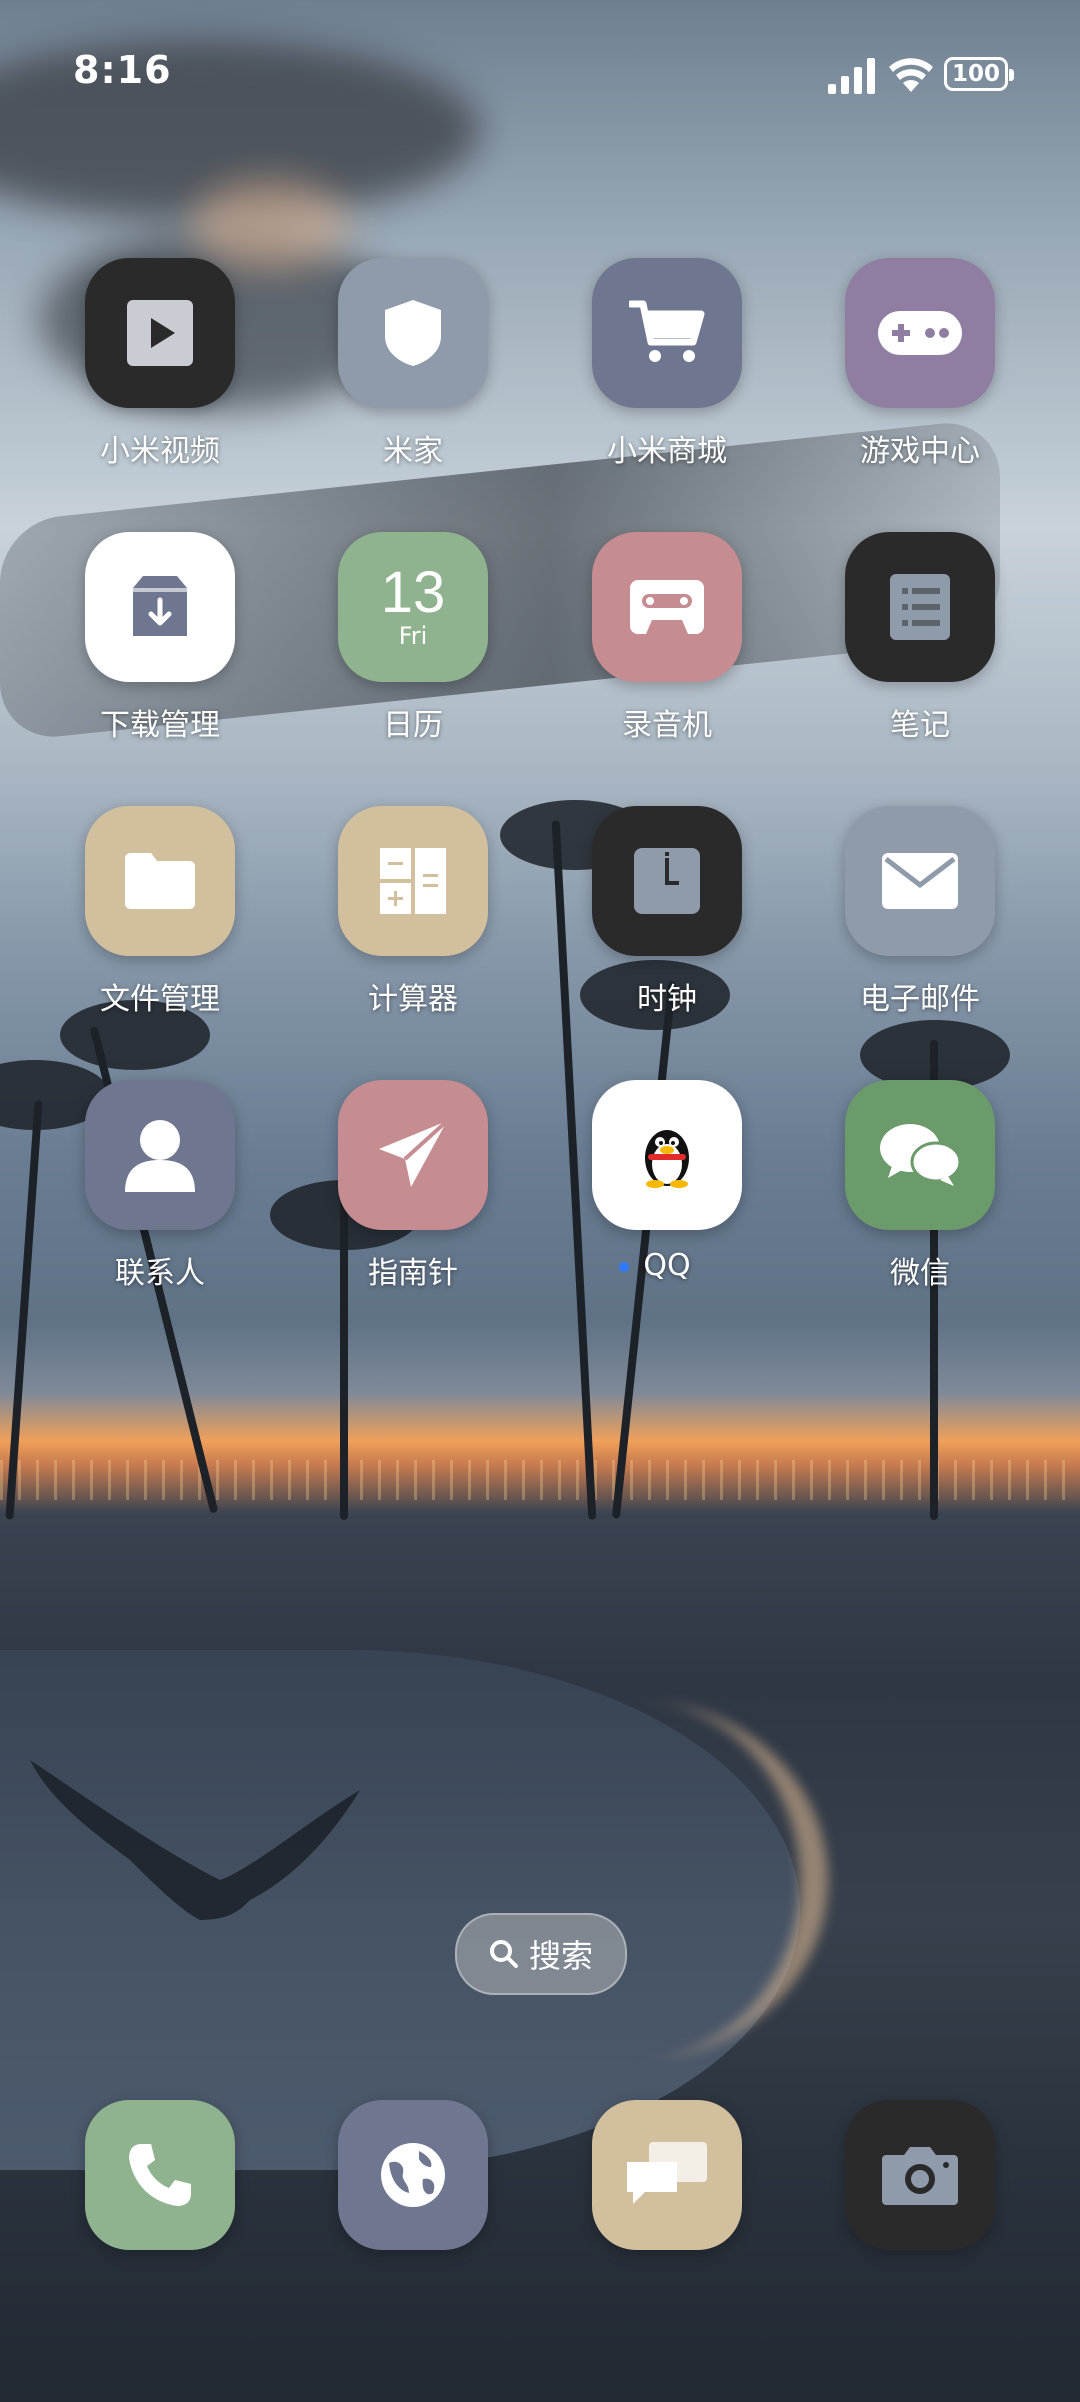 The width and height of the screenshot is (1080, 2402). What do you see at coordinates (667, 2175) in the screenshot?
I see `messages-icon` at bounding box center [667, 2175].